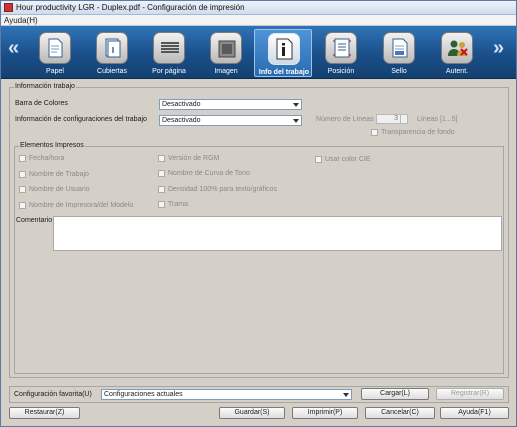 The height and width of the screenshot is (427, 517). Describe the element at coordinates (325, 413) in the screenshot. I see `print-button: Imprimir(P)` at that location.